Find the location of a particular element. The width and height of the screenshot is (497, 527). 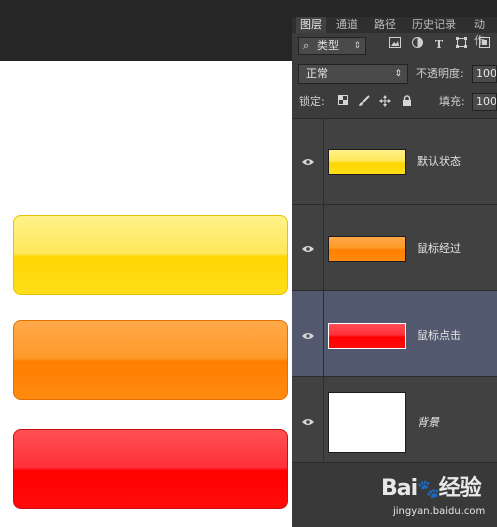

blend-mode-select: 正常 ⇕ is located at coordinates (353, 74).